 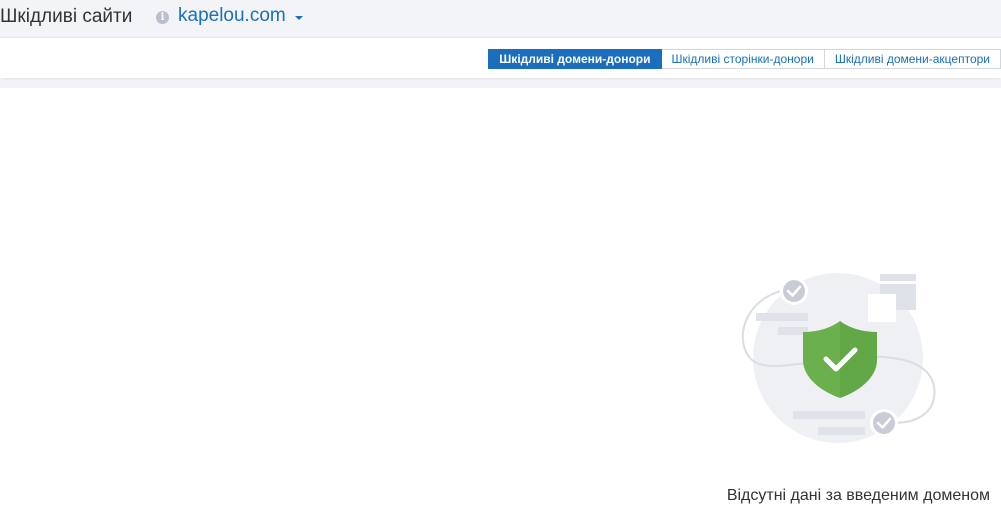 I want to click on tab-malicious-acceptor-domains: Шкідливі домени-акцептори, so click(x=912, y=59).